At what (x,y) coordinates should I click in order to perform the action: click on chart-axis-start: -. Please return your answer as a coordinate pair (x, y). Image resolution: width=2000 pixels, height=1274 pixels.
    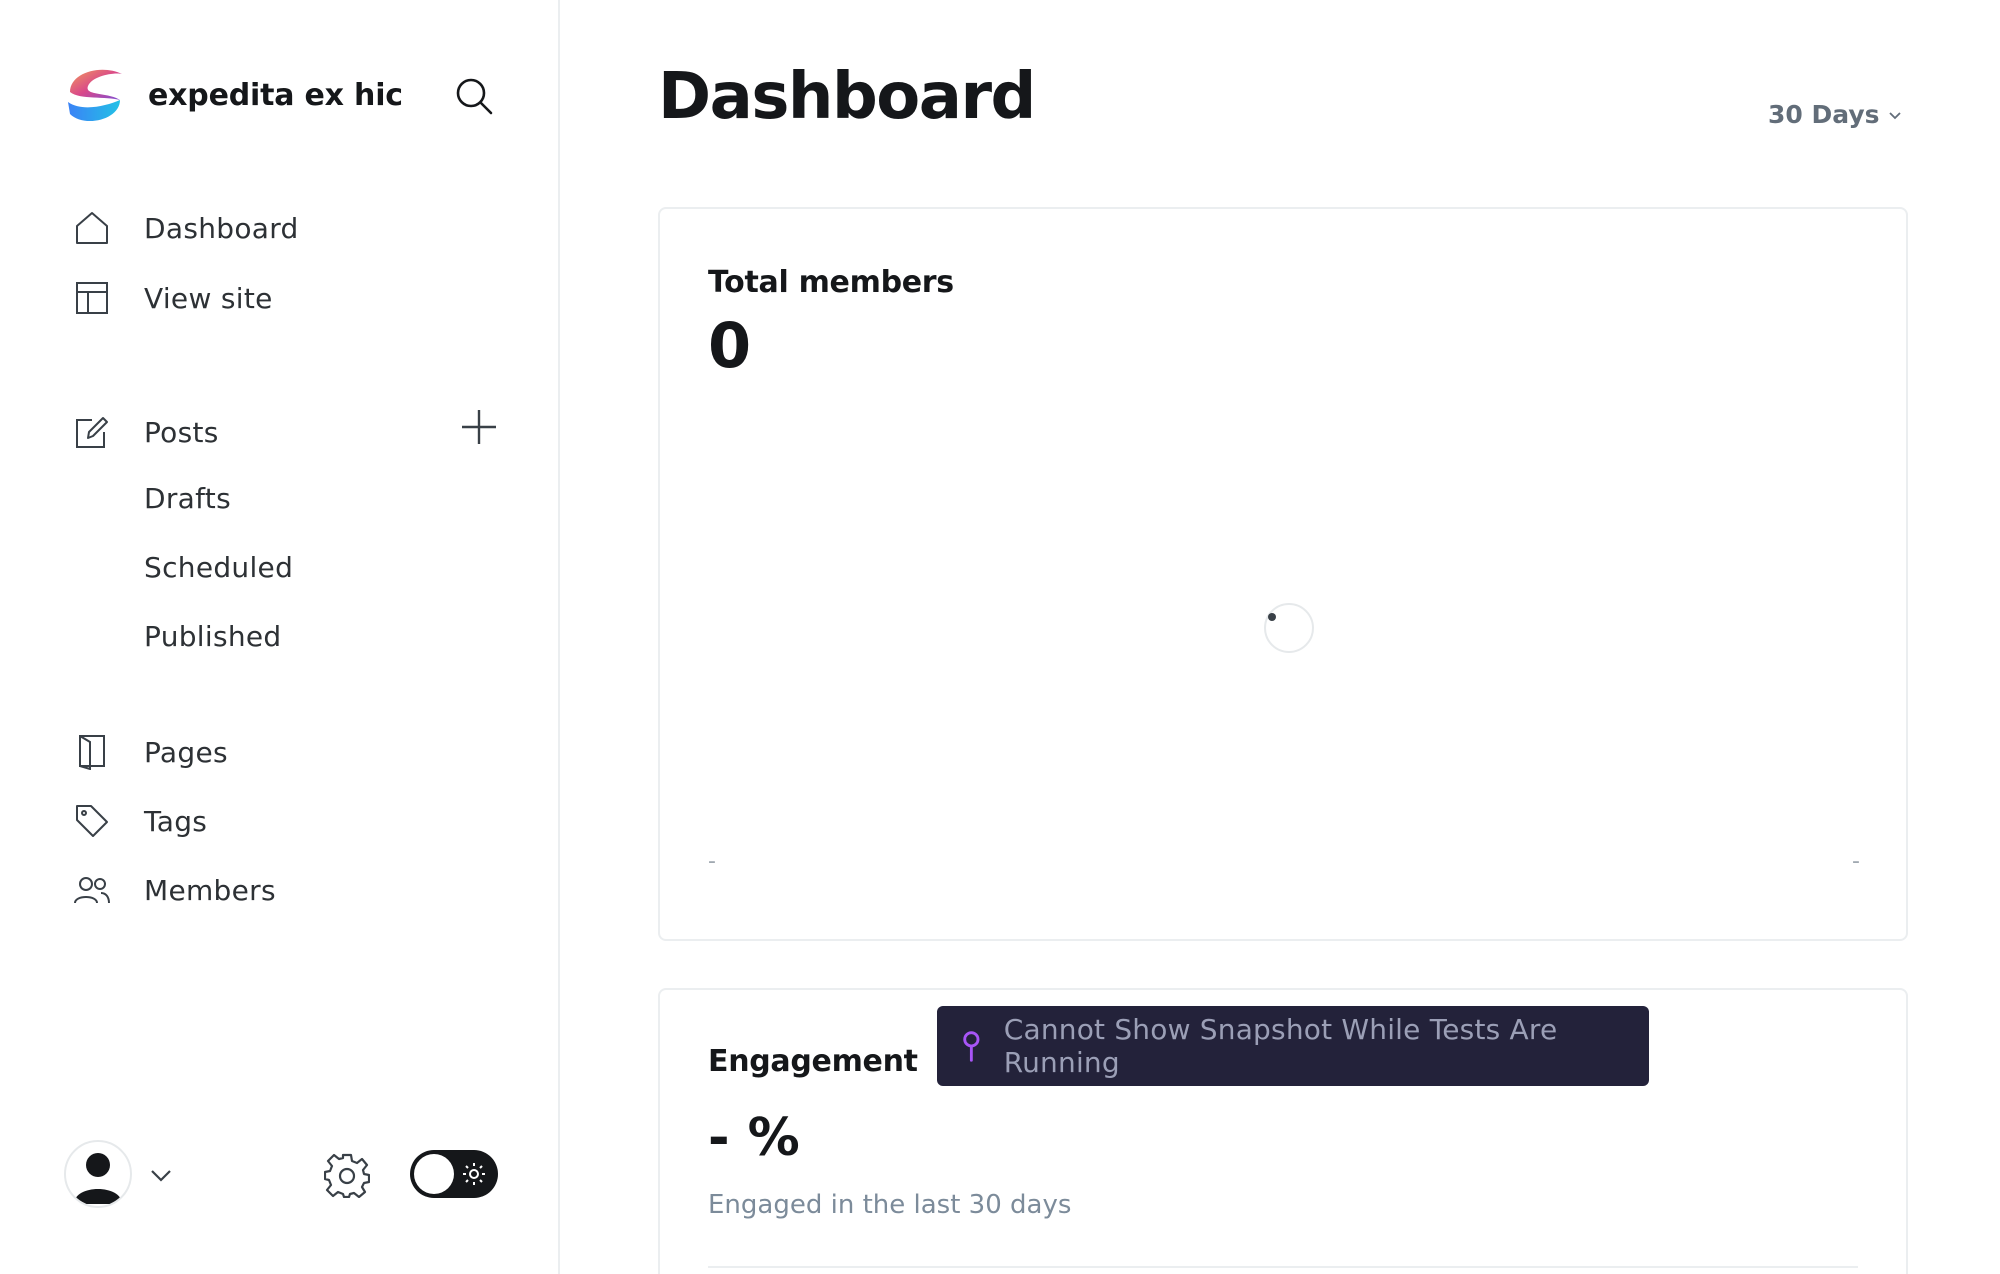
    Looking at the image, I should click on (712, 861).